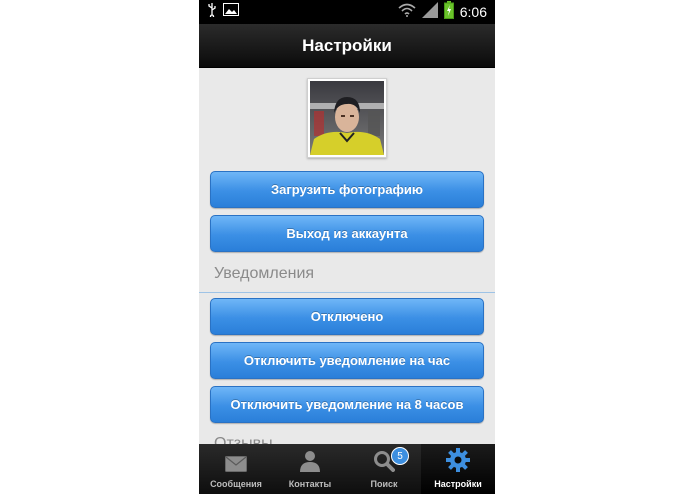 The width and height of the screenshot is (695, 494). Describe the element at coordinates (384, 469) in the screenshot. I see `tab-search: 5 Поиск` at that location.